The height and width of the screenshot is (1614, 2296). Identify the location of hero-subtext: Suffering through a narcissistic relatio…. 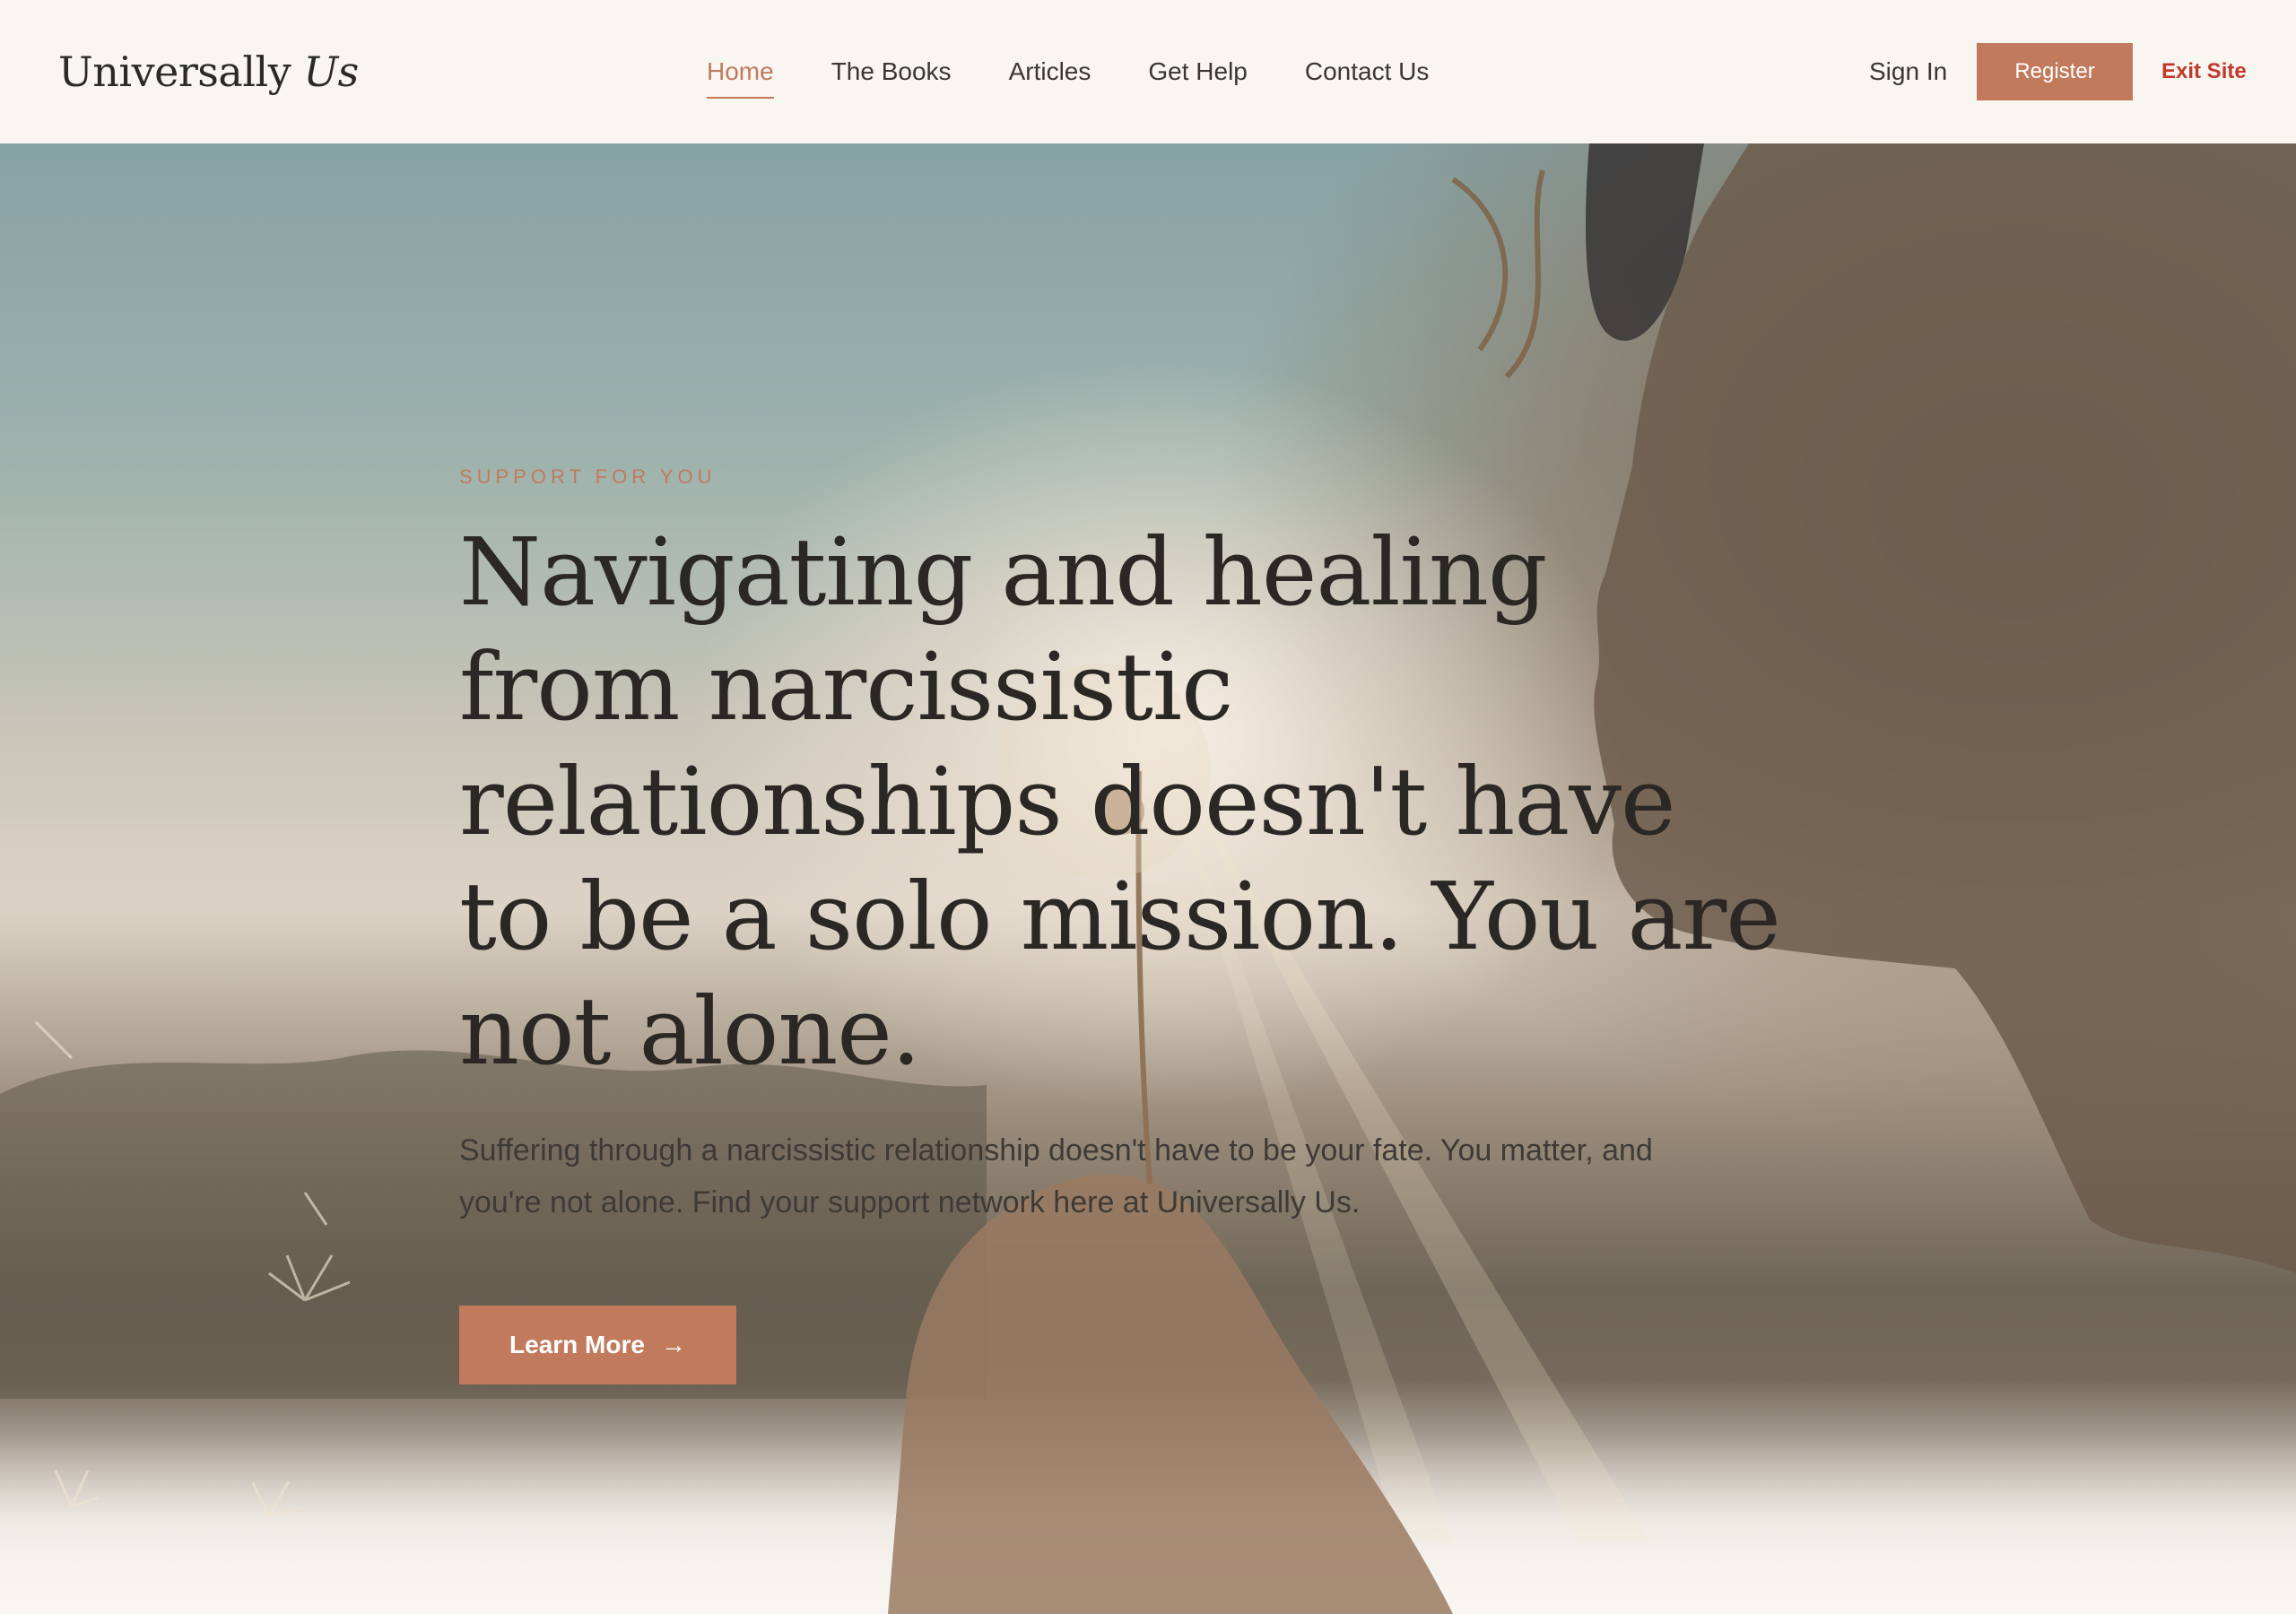
(1056, 1176).